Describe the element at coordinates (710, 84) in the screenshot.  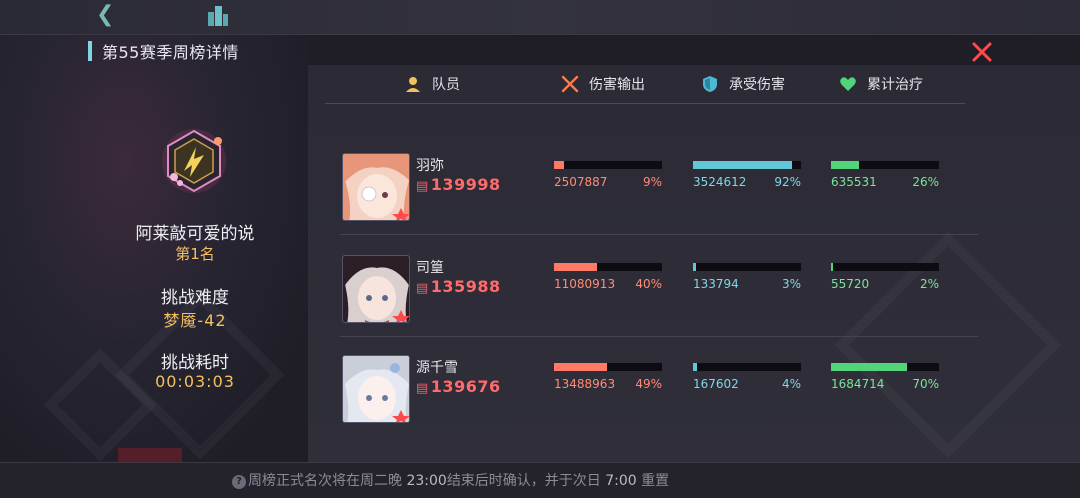
I see `shield-icon` at that location.